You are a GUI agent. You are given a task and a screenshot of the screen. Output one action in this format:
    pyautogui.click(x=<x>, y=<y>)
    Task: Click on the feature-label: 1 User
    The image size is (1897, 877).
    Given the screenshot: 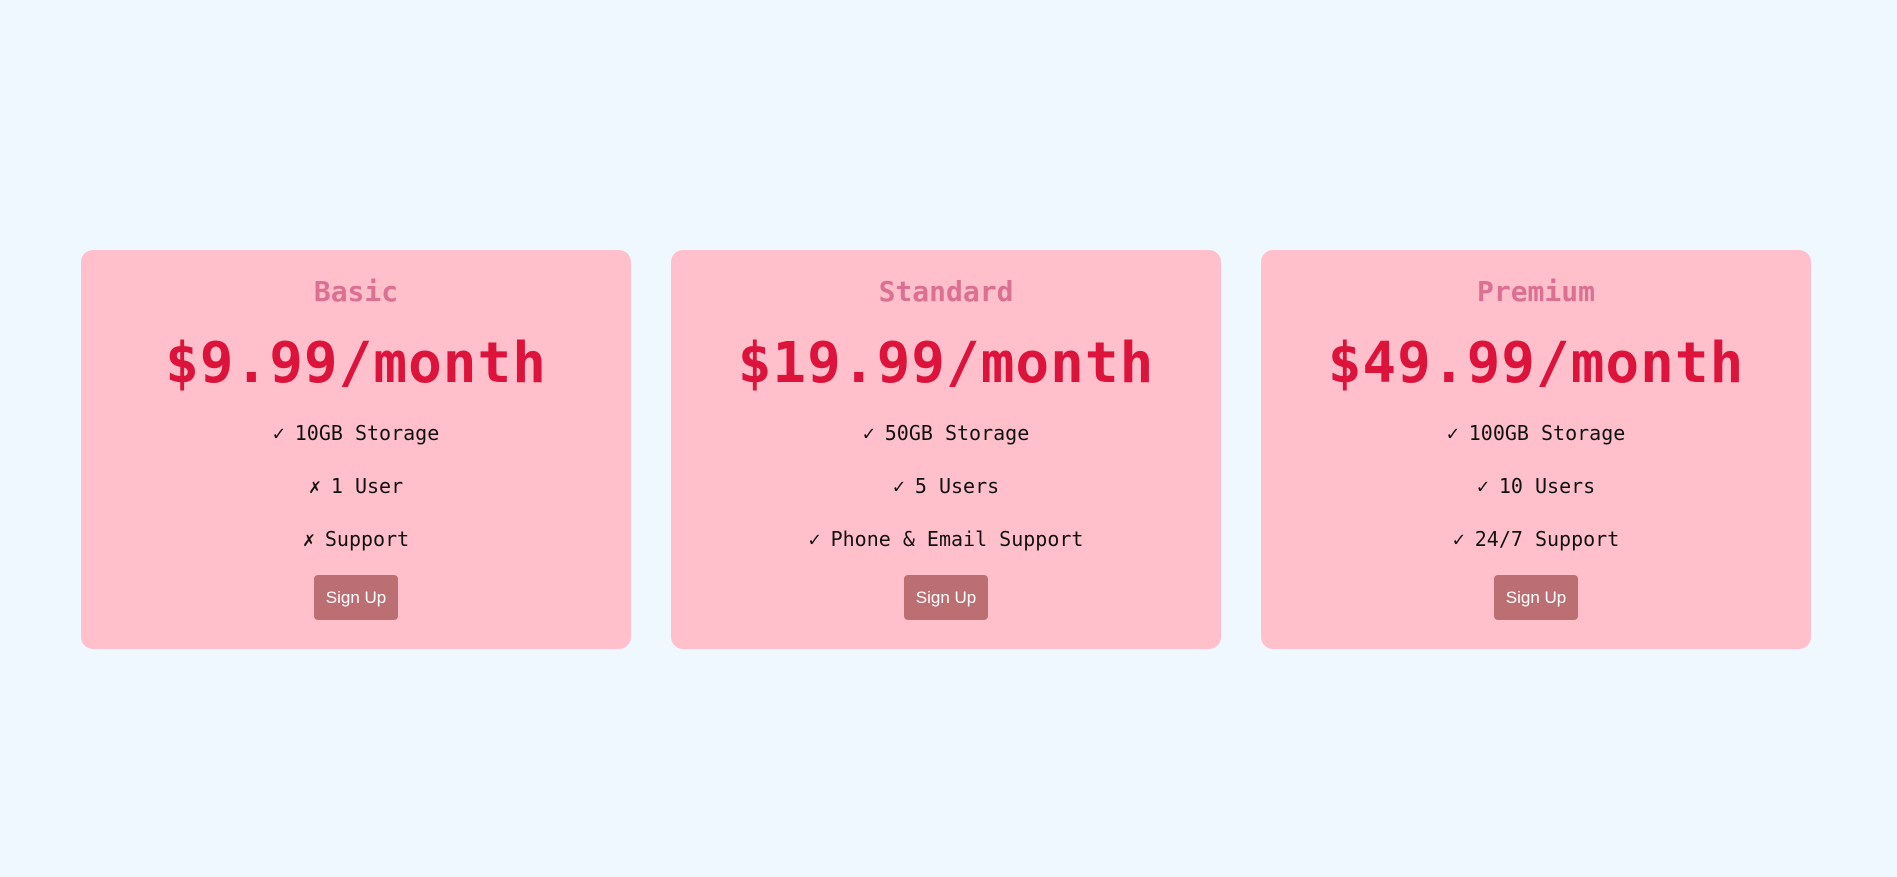 What is the action you would take?
    pyautogui.click(x=367, y=486)
    